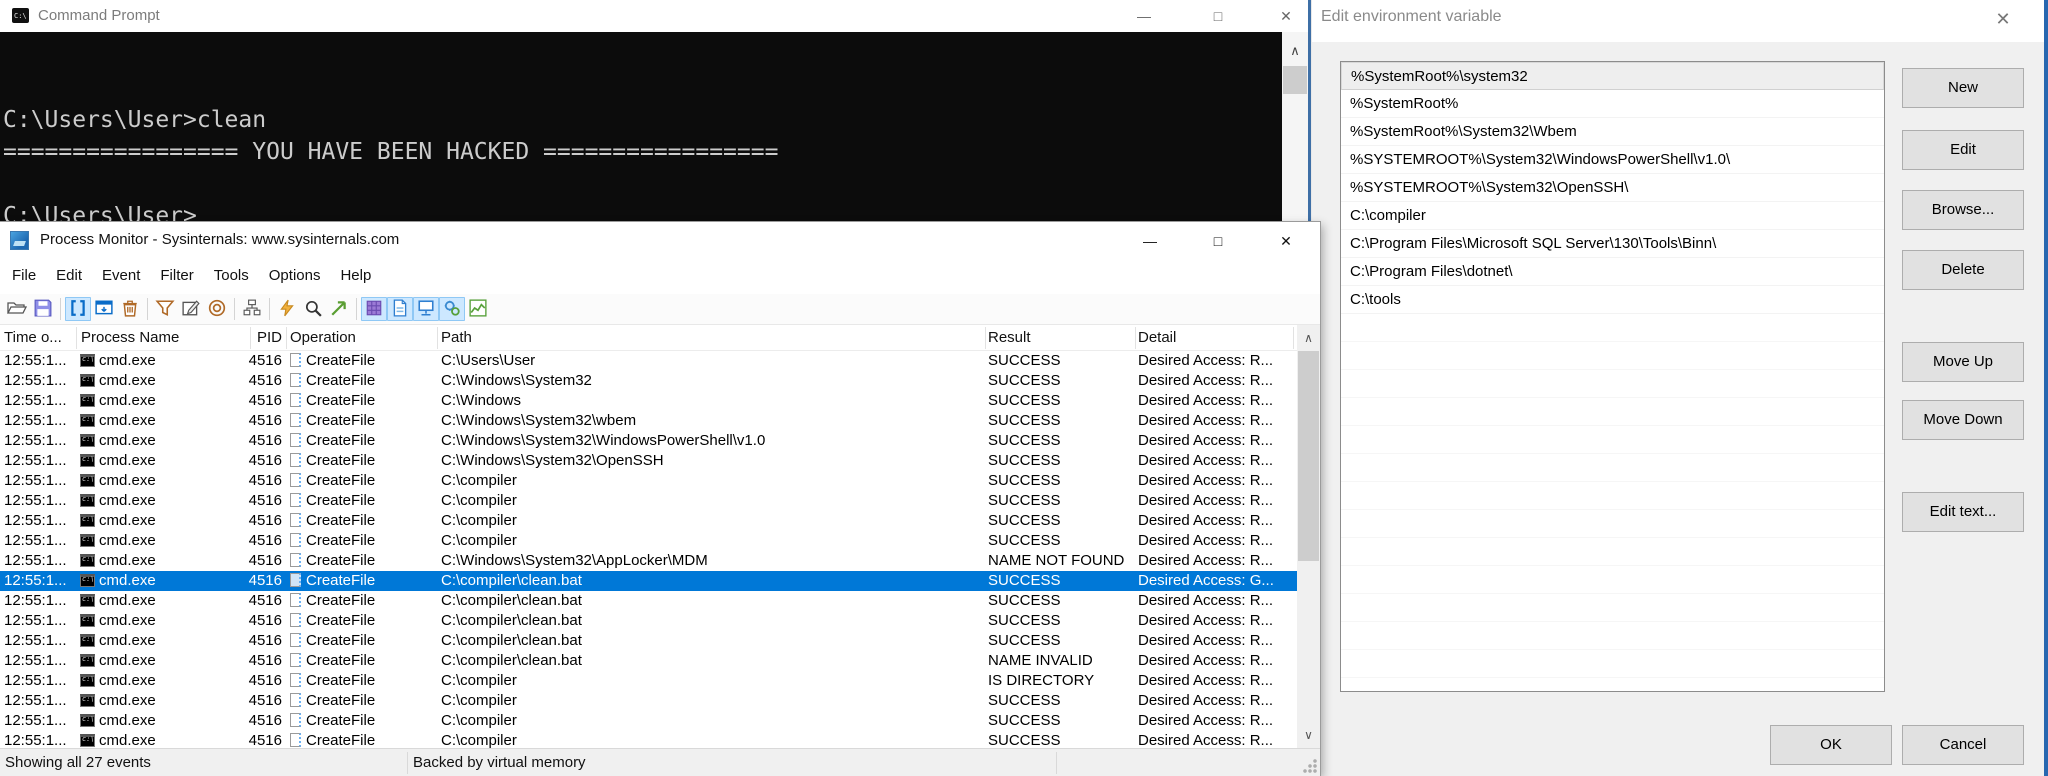 The width and height of the screenshot is (2048, 776). Describe the element at coordinates (1831, 745) in the screenshot. I see `ok-button: OK` at that location.